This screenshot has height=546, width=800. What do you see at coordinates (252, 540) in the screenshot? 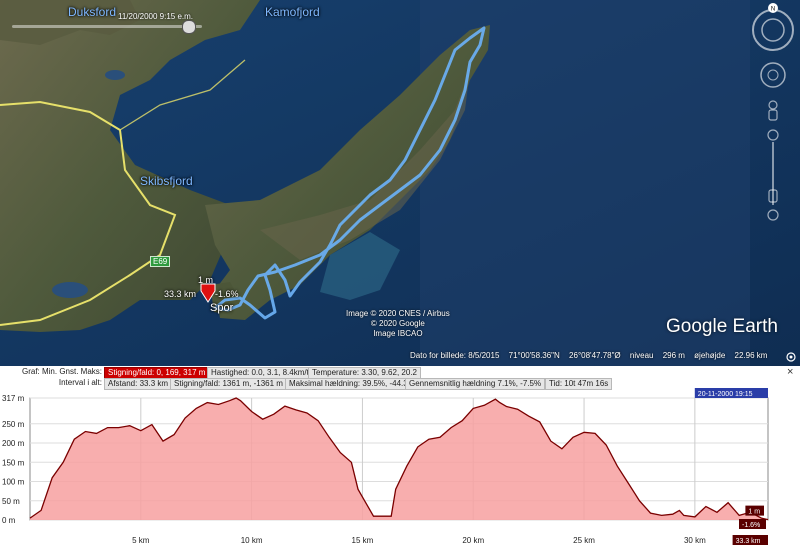
I see `x-tick-label: 10 km` at bounding box center [252, 540].